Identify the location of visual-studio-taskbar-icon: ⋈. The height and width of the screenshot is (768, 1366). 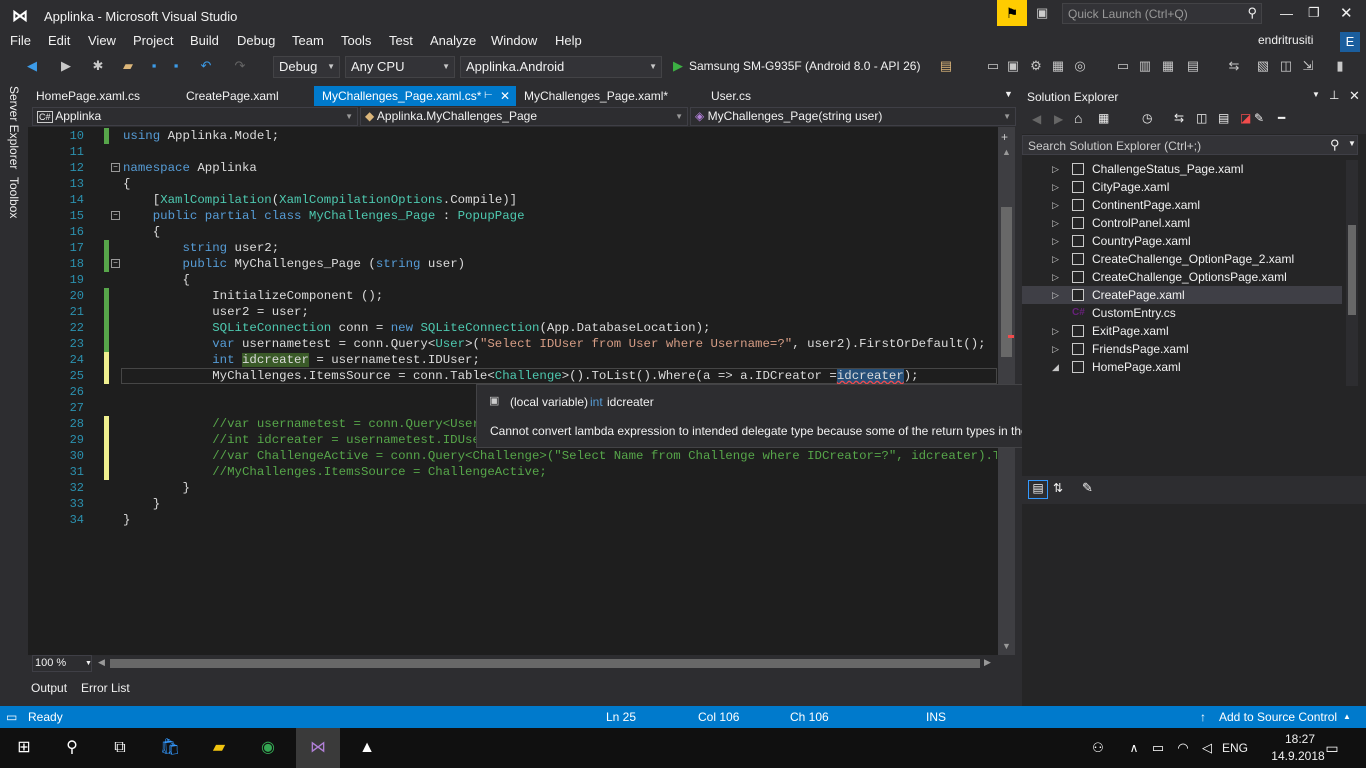
(318, 748).